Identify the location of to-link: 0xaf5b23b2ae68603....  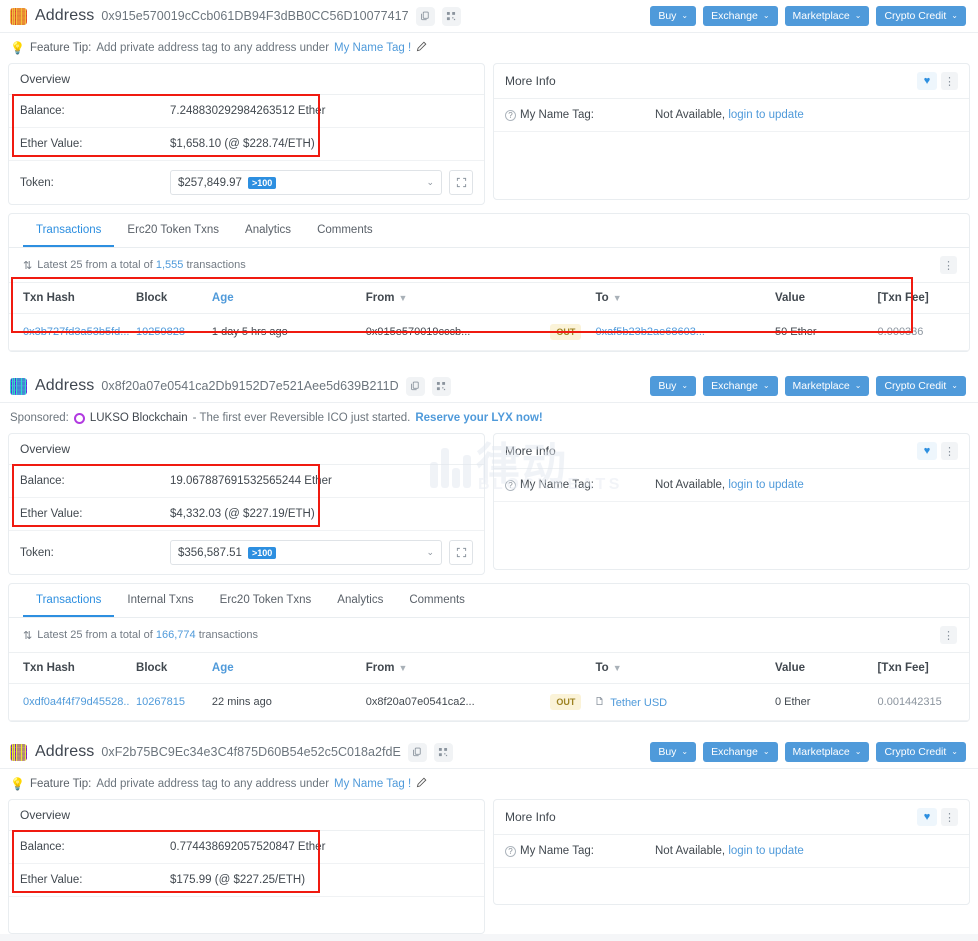
(650, 332).